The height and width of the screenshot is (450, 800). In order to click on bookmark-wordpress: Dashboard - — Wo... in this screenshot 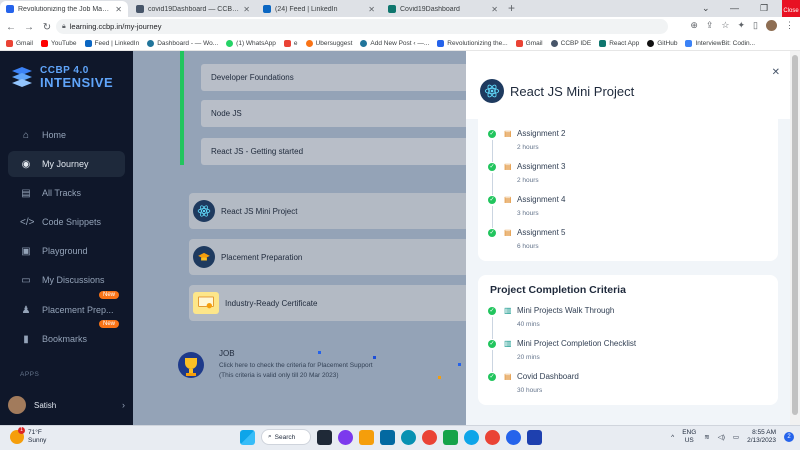, I will do `click(182, 43)`.